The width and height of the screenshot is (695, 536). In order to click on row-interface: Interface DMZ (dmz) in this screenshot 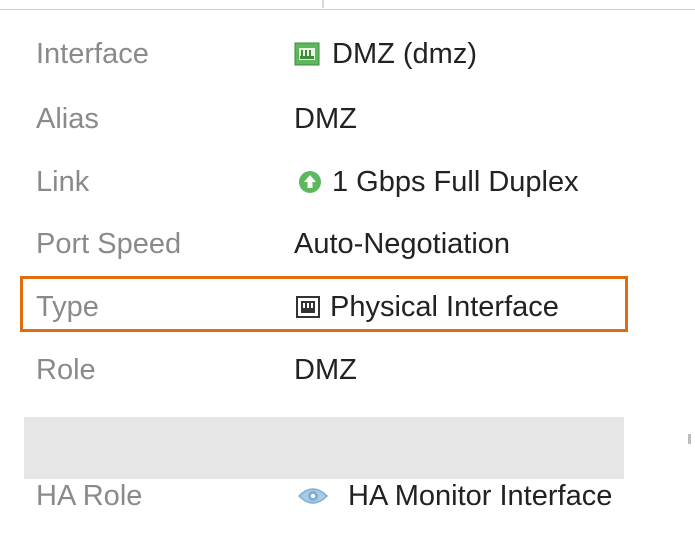, I will do `click(347, 54)`.